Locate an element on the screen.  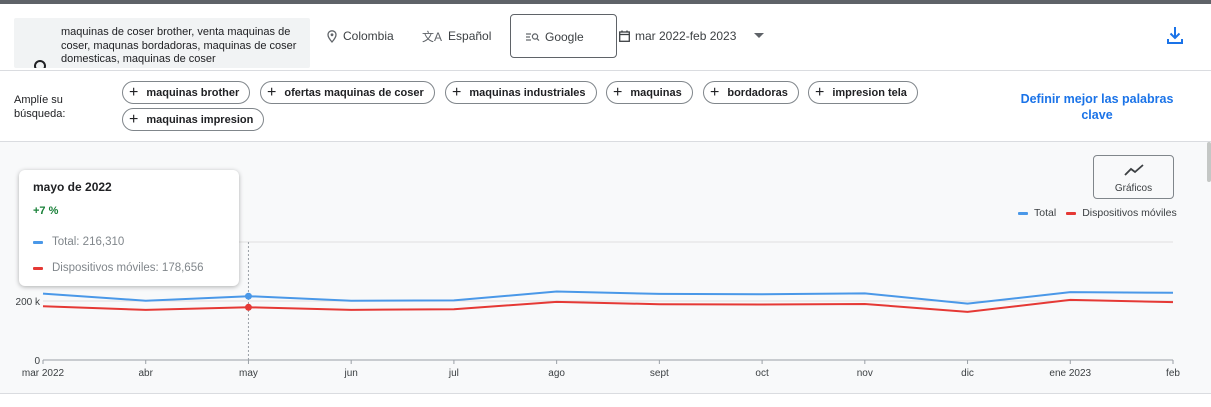
x-tick-label: feb is located at coordinates (1173, 373).